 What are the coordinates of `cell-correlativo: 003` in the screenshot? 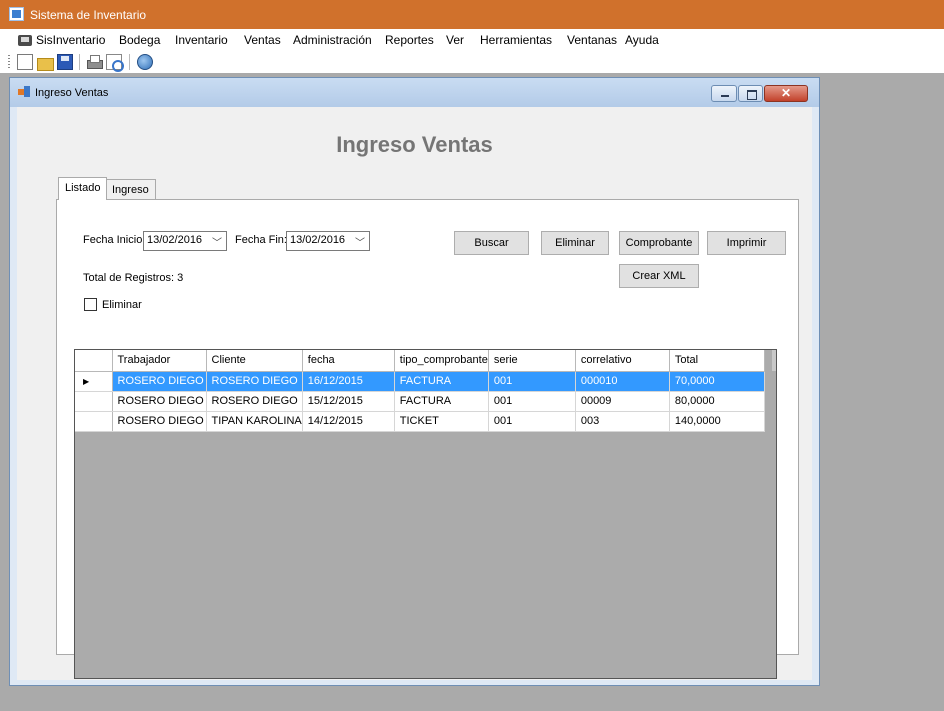 It's located at (622, 421).